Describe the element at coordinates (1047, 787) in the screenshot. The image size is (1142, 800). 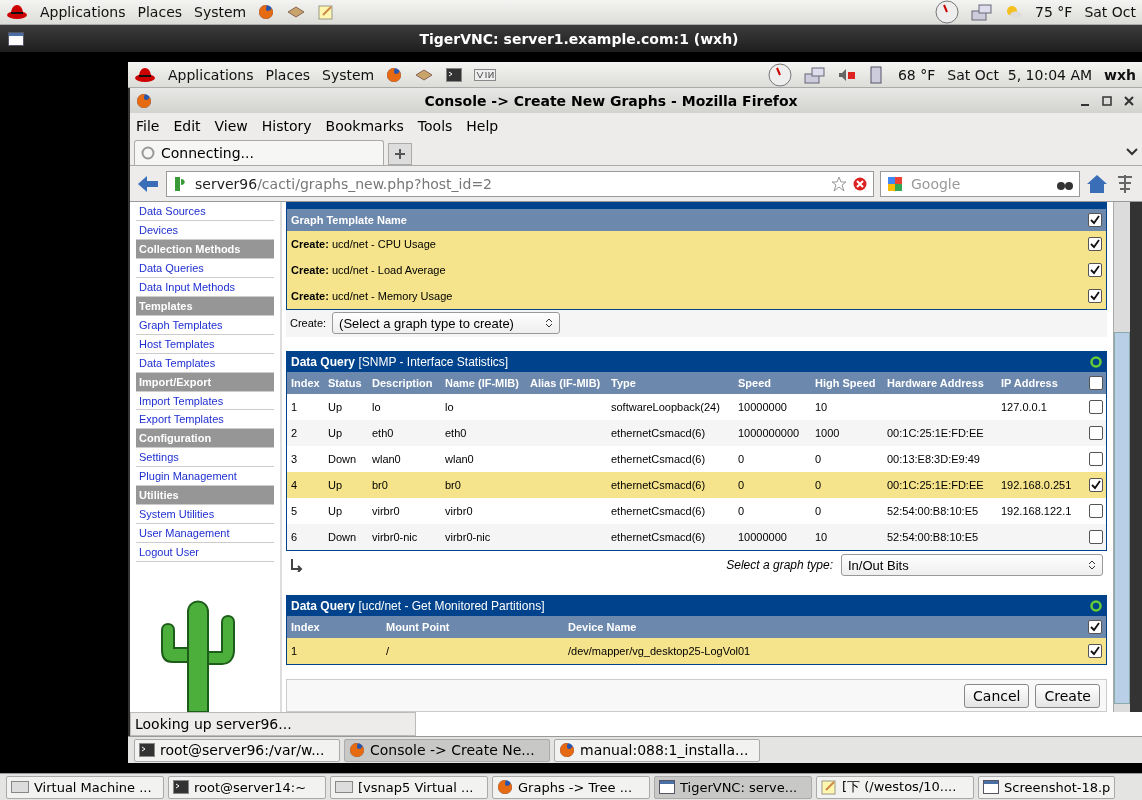
I see `taskbar-item: Screenshot-18.p` at that location.